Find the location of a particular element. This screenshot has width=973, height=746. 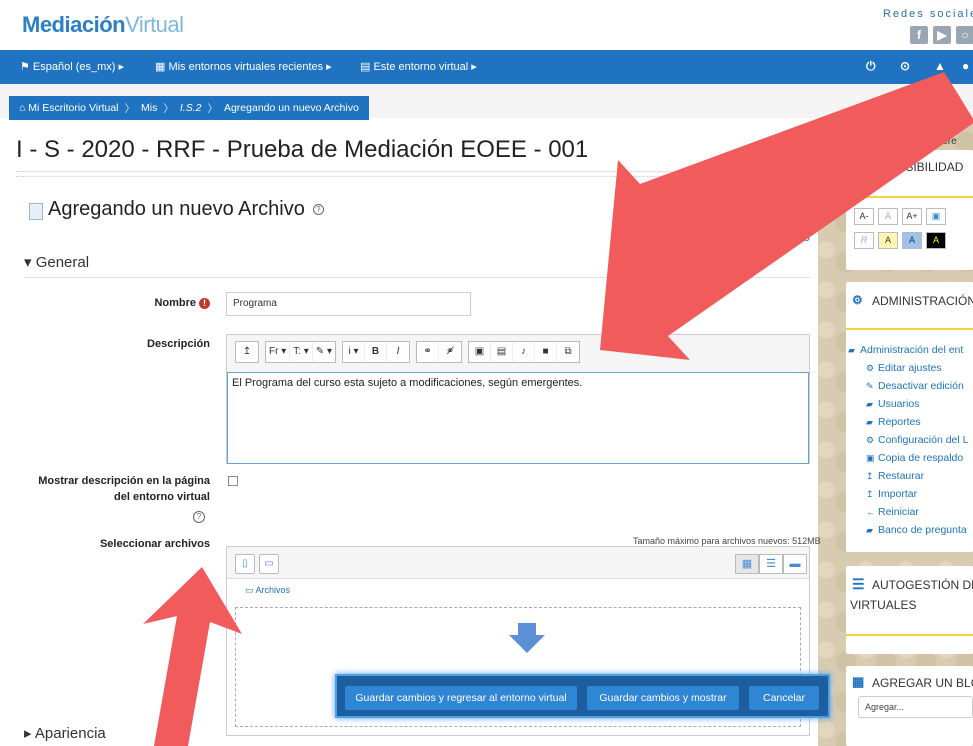

expand-all-link: Expandir todo is located at coordinates (776, 238).